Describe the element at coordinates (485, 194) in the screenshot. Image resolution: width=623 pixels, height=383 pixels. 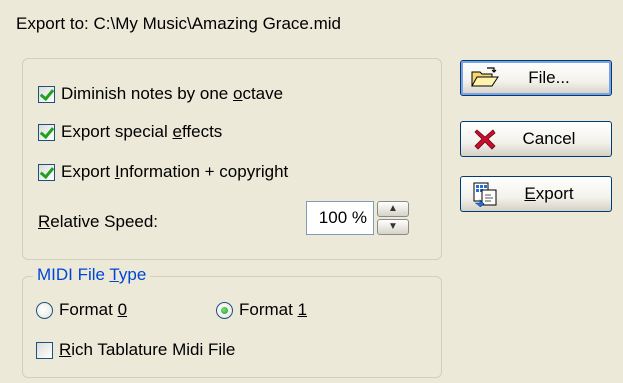
I see `export-document-icon` at that location.